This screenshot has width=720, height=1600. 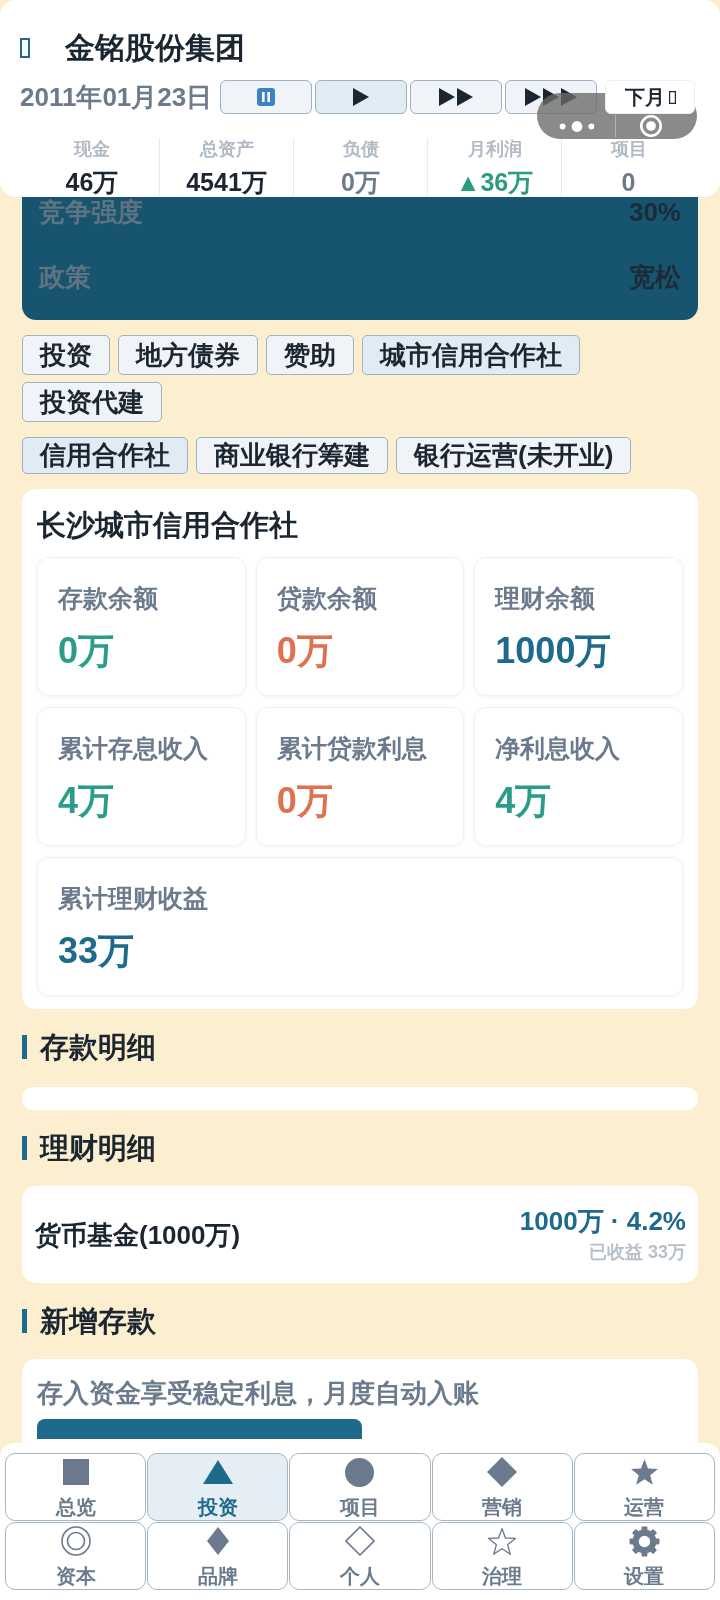 What do you see at coordinates (66, 355) in the screenshot?
I see `category-tab: 投资` at bounding box center [66, 355].